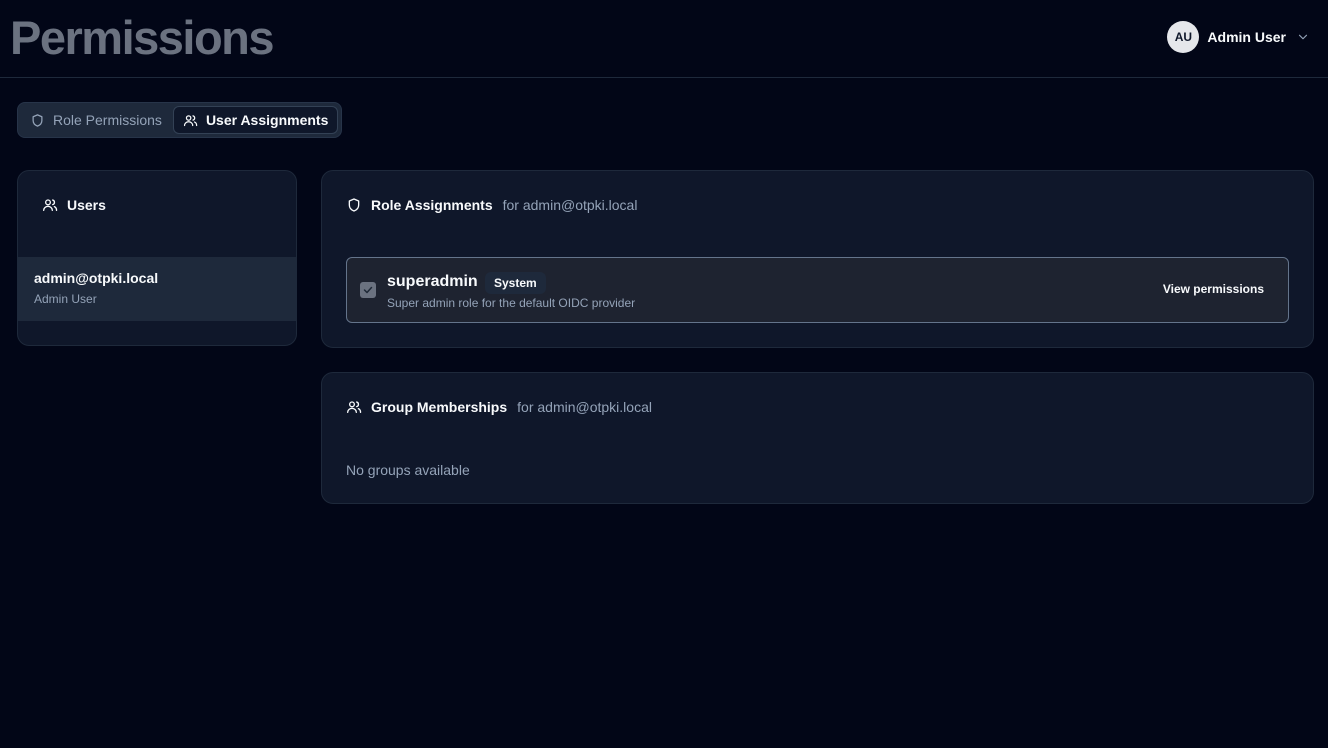 The width and height of the screenshot is (1328, 748). I want to click on group-memberships-subtitle: for admin@otpki.local, so click(584, 407).